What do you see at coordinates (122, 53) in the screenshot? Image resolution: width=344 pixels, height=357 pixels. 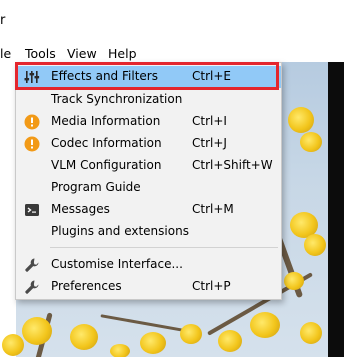 I see `menu-help: Help` at bounding box center [122, 53].